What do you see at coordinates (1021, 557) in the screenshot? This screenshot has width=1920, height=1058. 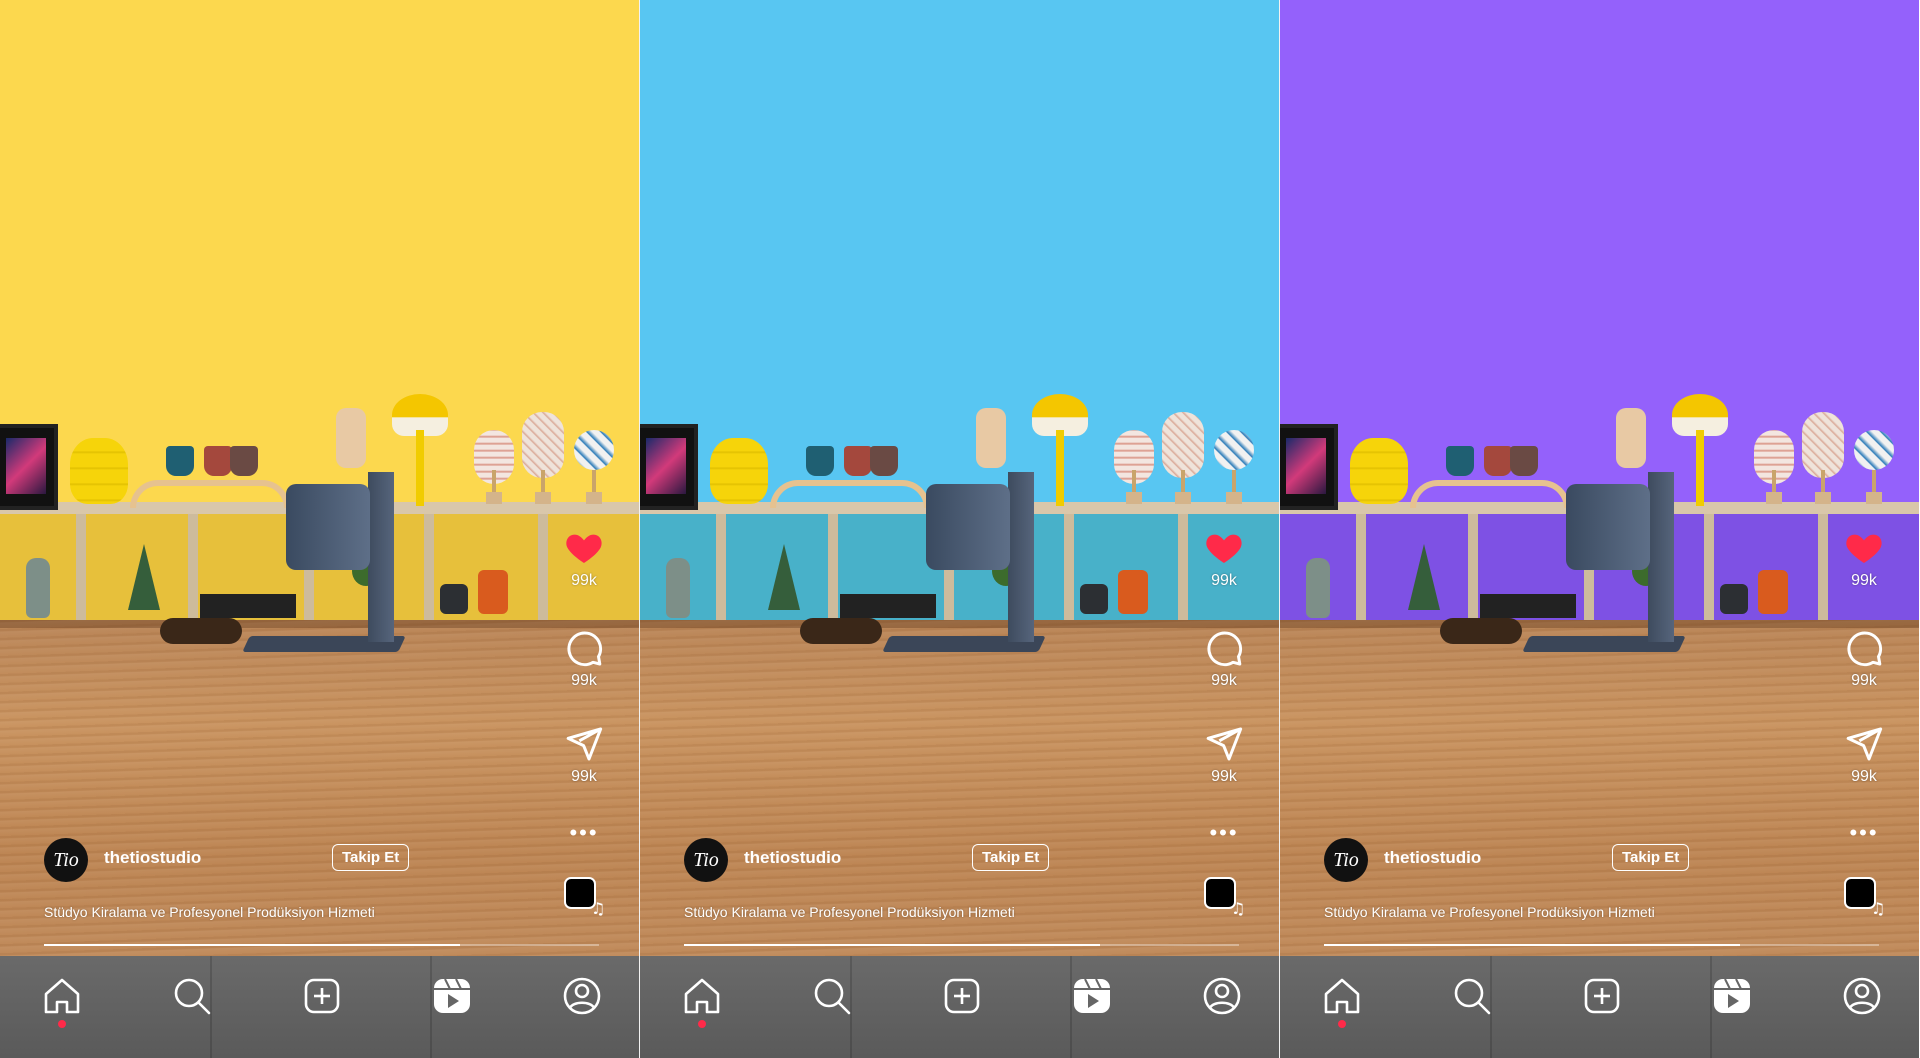 I see `laser-engraver-column` at bounding box center [1021, 557].